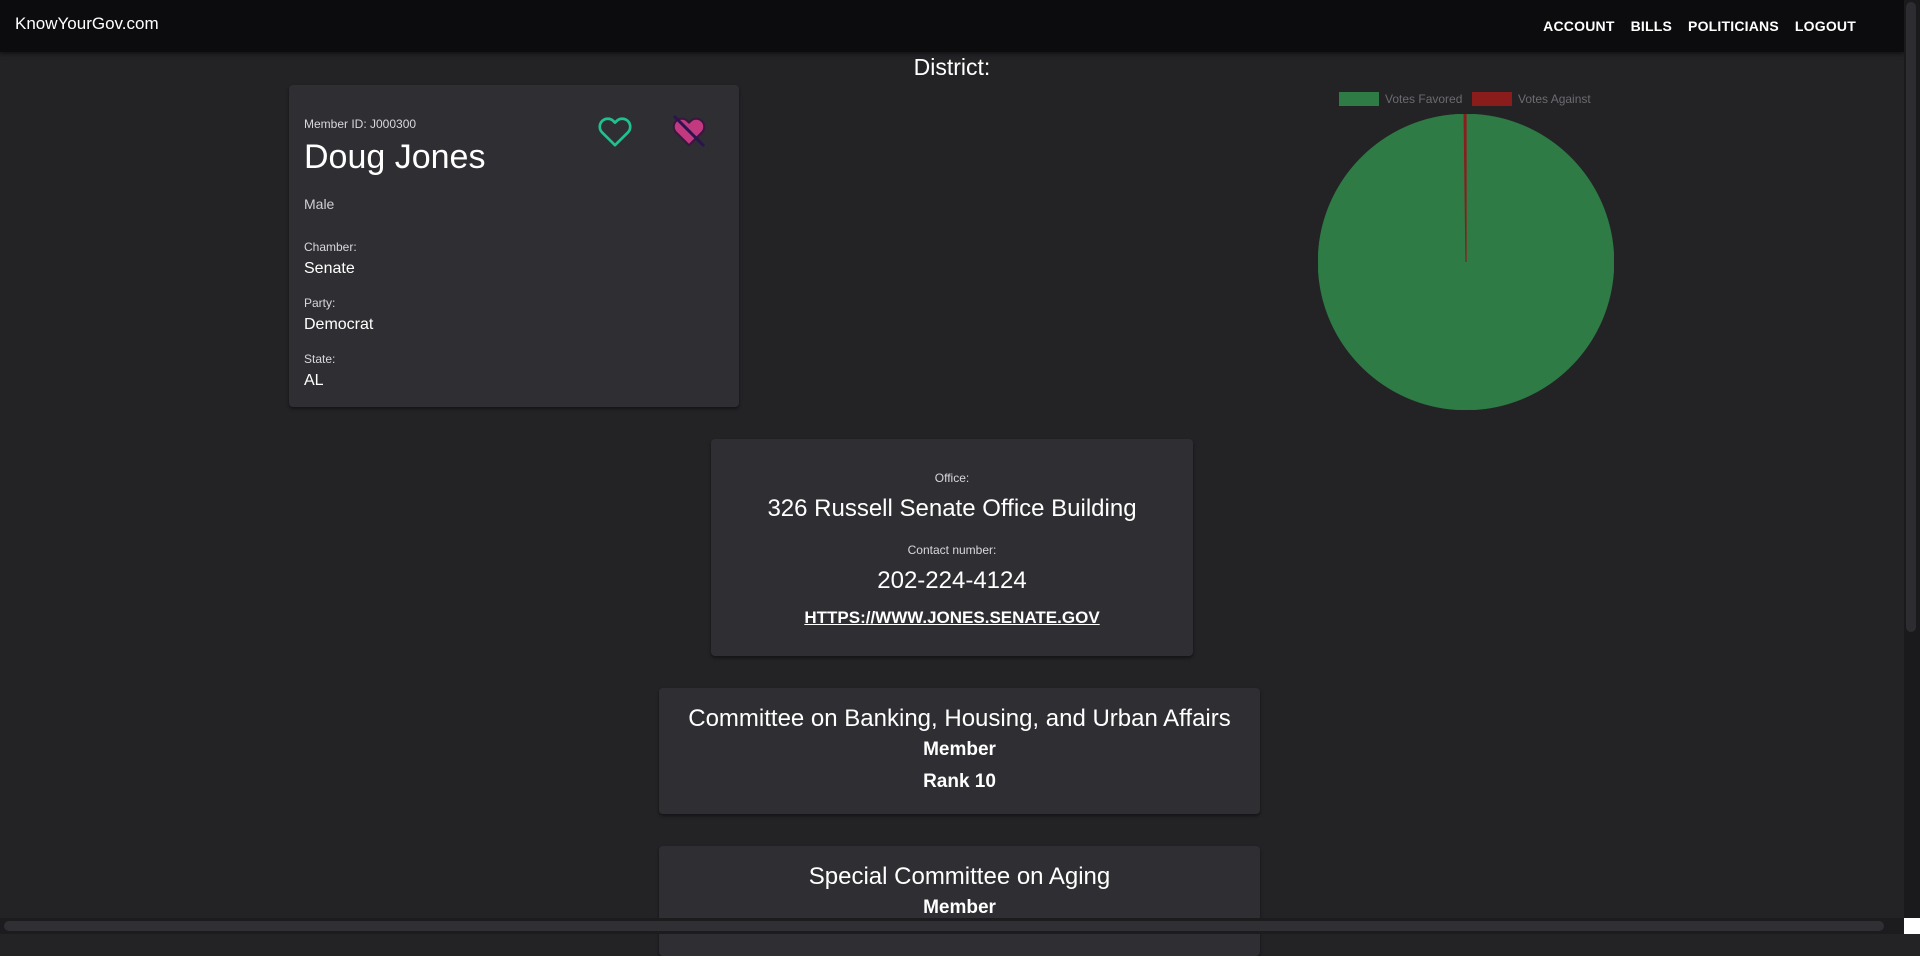  I want to click on votes-pie-chart, so click(1466, 262).